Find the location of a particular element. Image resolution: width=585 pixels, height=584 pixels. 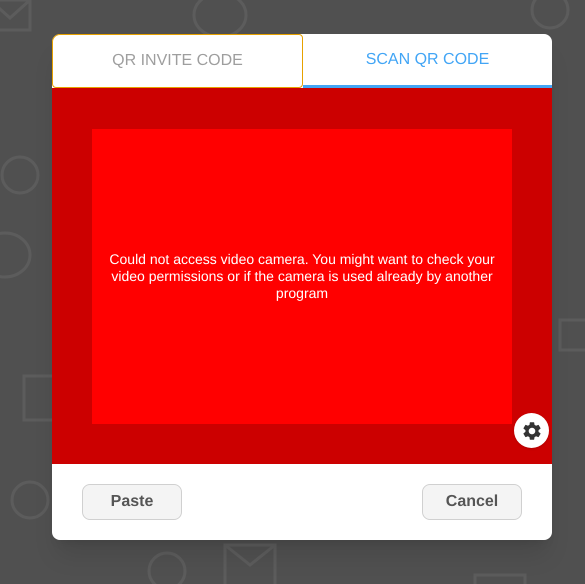

settings-icon is located at coordinates (531, 431).